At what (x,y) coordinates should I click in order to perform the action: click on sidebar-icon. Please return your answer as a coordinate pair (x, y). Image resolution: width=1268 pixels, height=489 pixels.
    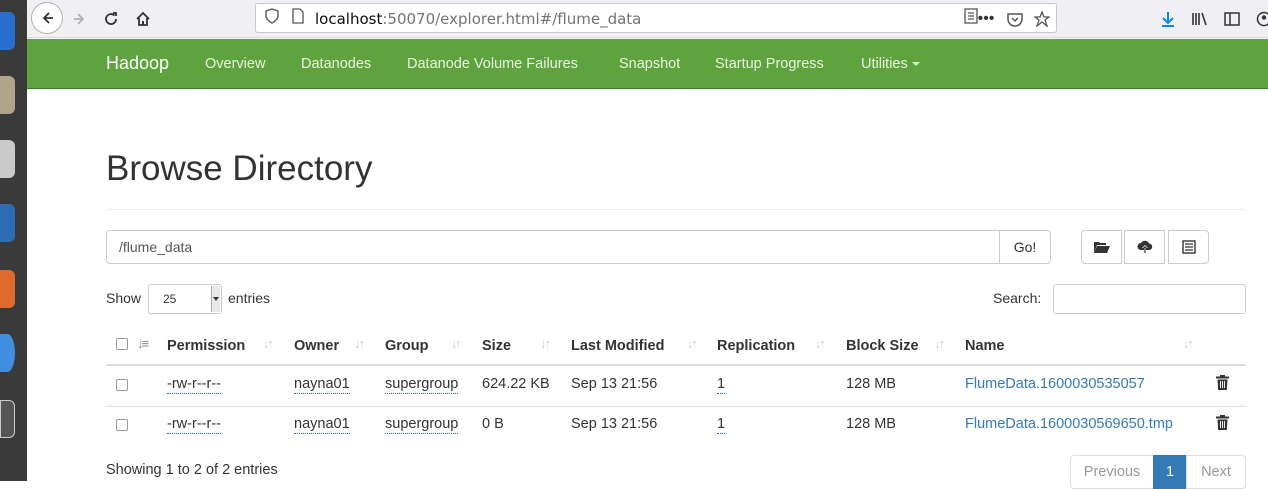
    Looking at the image, I should click on (1232, 19).